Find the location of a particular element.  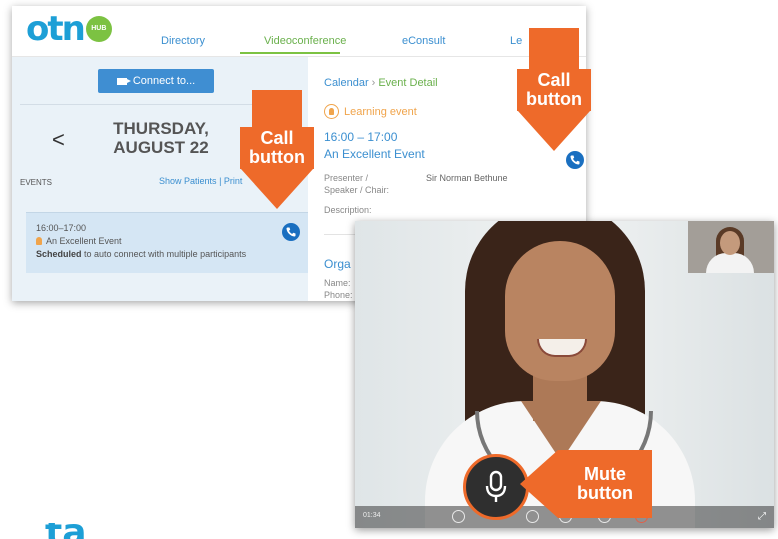

breadcrumb: Calendar › Event Detail is located at coordinates (381, 83).